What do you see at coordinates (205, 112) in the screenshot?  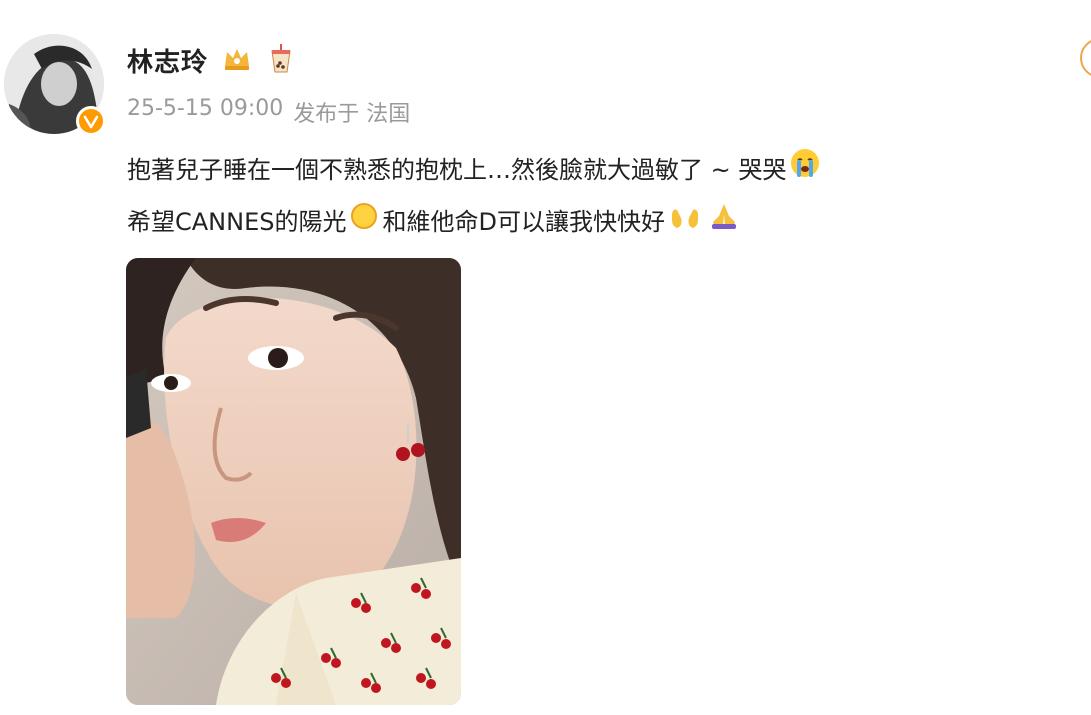 I see `post-timestamp: 25-5-15 09:00` at bounding box center [205, 112].